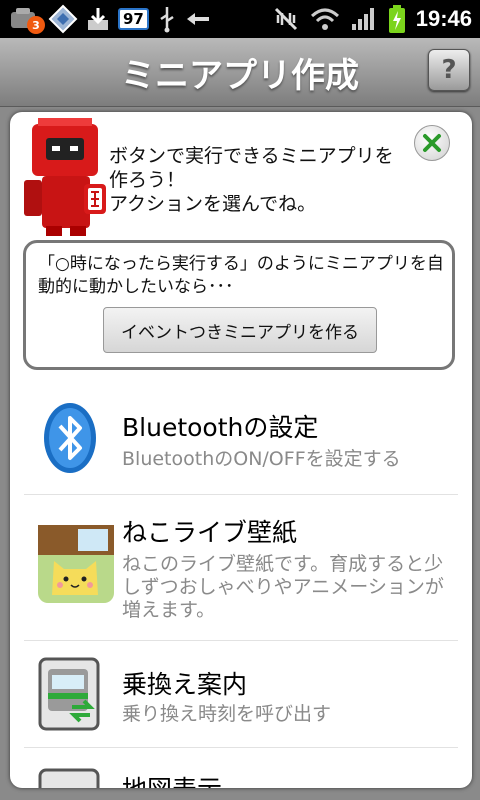 Image resolution: width=480 pixels, height=800 pixels. Describe the element at coordinates (167, 19) in the screenshot. I see `usb-icon` at that location.